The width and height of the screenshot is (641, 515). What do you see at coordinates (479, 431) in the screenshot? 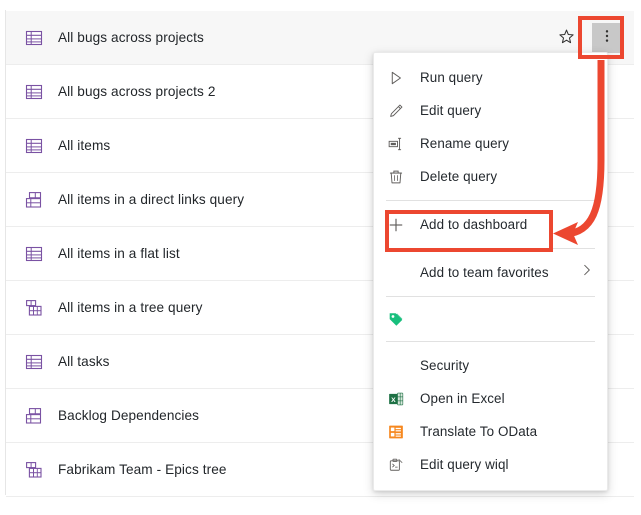
I see `menu-item-label: Translate To OData` at bounding box center [479, 431].